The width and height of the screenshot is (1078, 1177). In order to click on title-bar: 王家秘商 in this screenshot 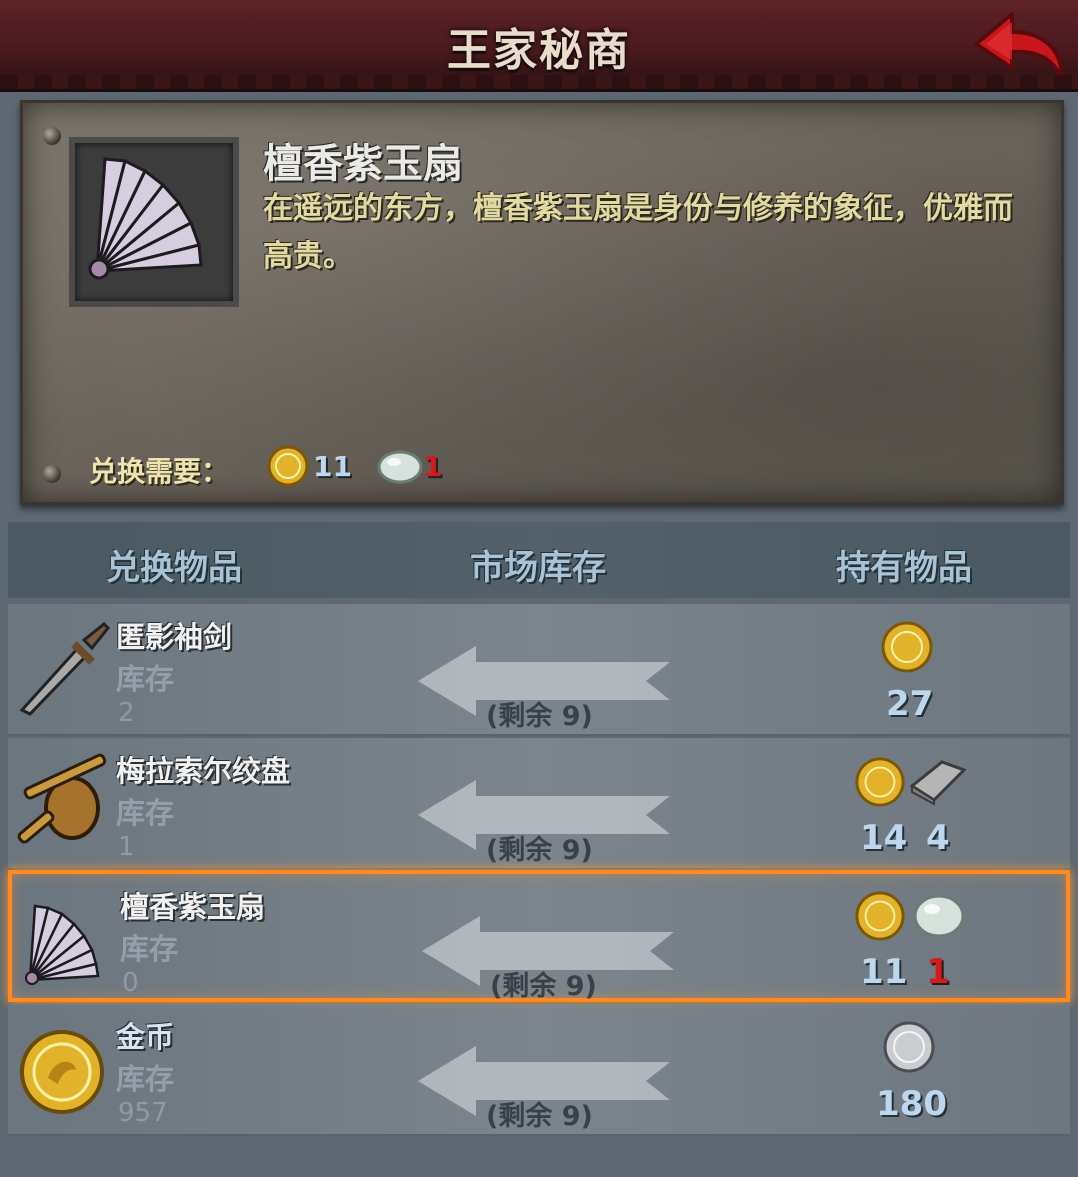, I will do `click(539, 46)`.